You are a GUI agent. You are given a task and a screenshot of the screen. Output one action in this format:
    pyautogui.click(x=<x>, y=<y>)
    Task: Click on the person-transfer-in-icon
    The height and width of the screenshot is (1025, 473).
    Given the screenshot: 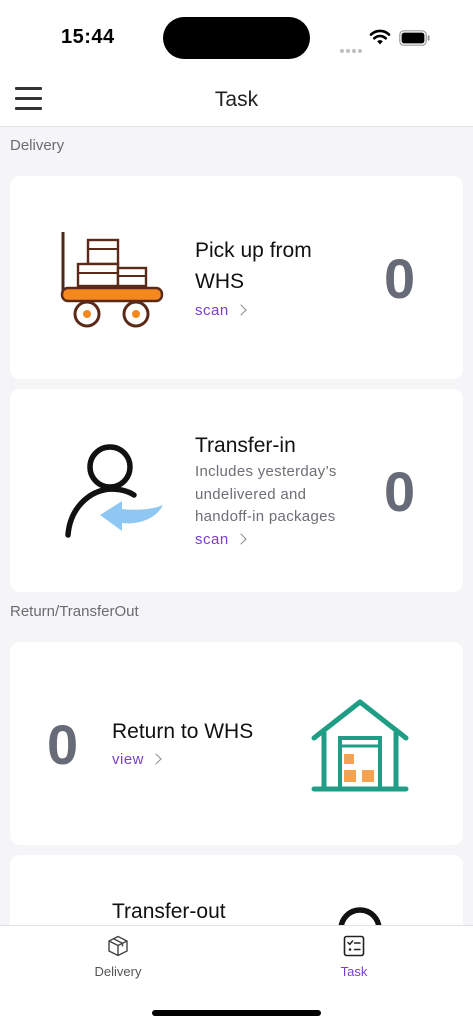 What is the action you would take?
    pyautogui.click(x=114, y=491)
    